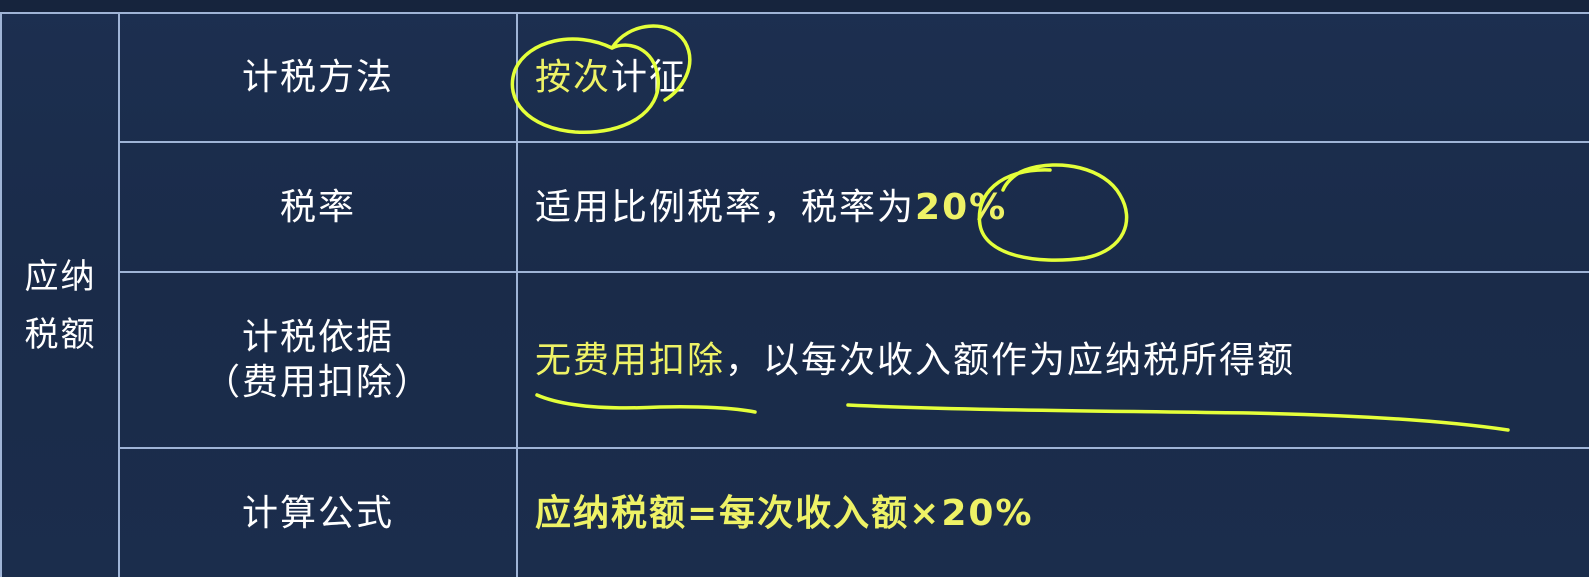  What do you see at coordinates (60, 335) in the screenshot?
I see `side-label-line2: 税额` at bounding box center [60, 335].